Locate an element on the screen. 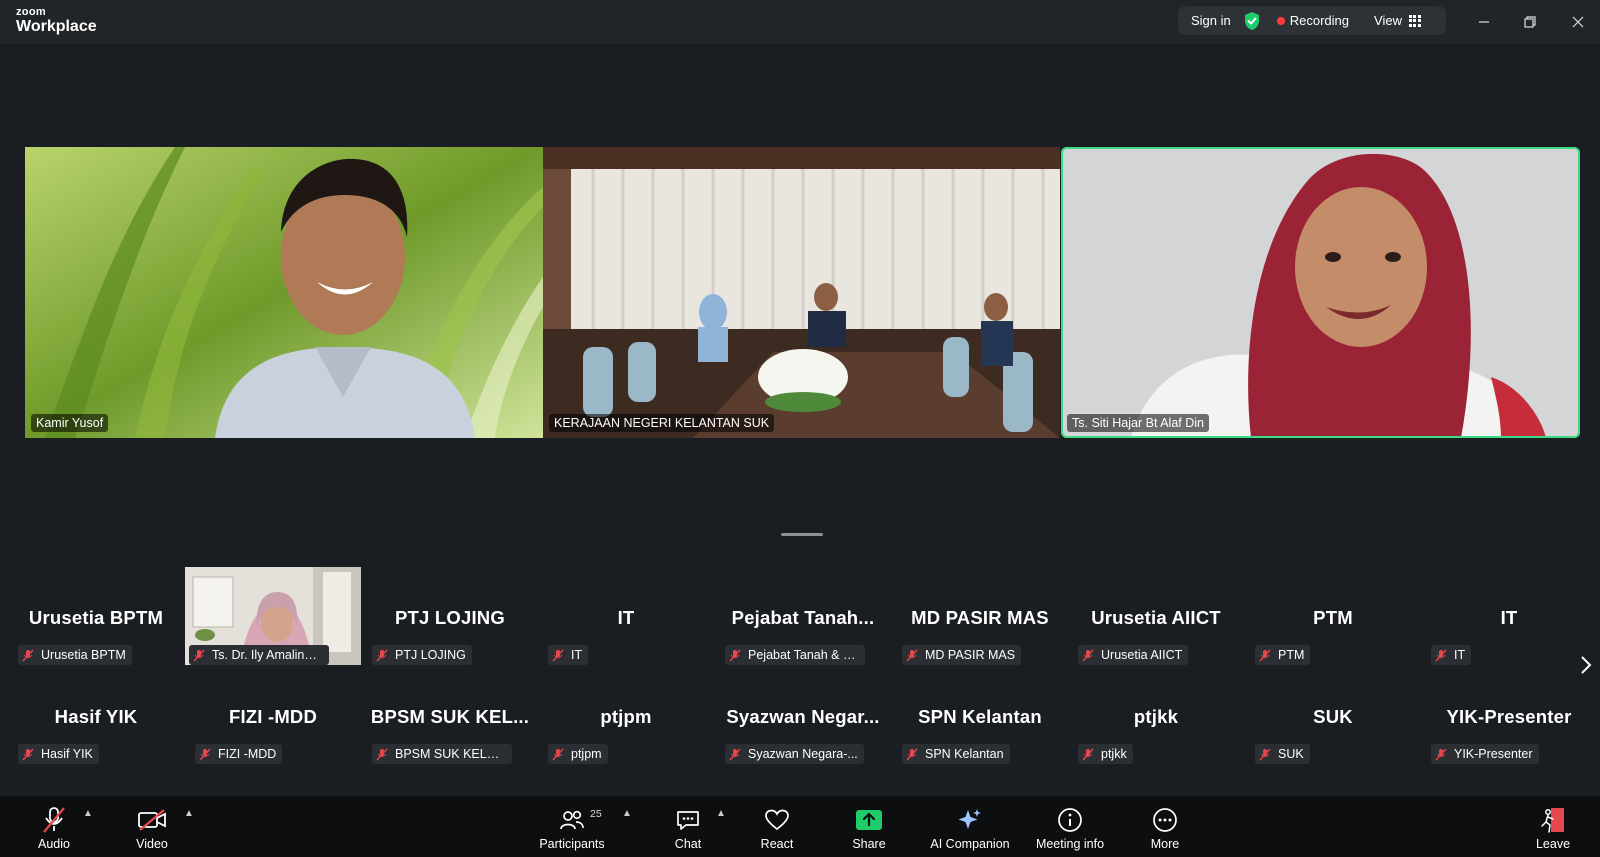 The image size is (1600, 857). participant-display-name: PTM is located at coordinates (1333, 617).